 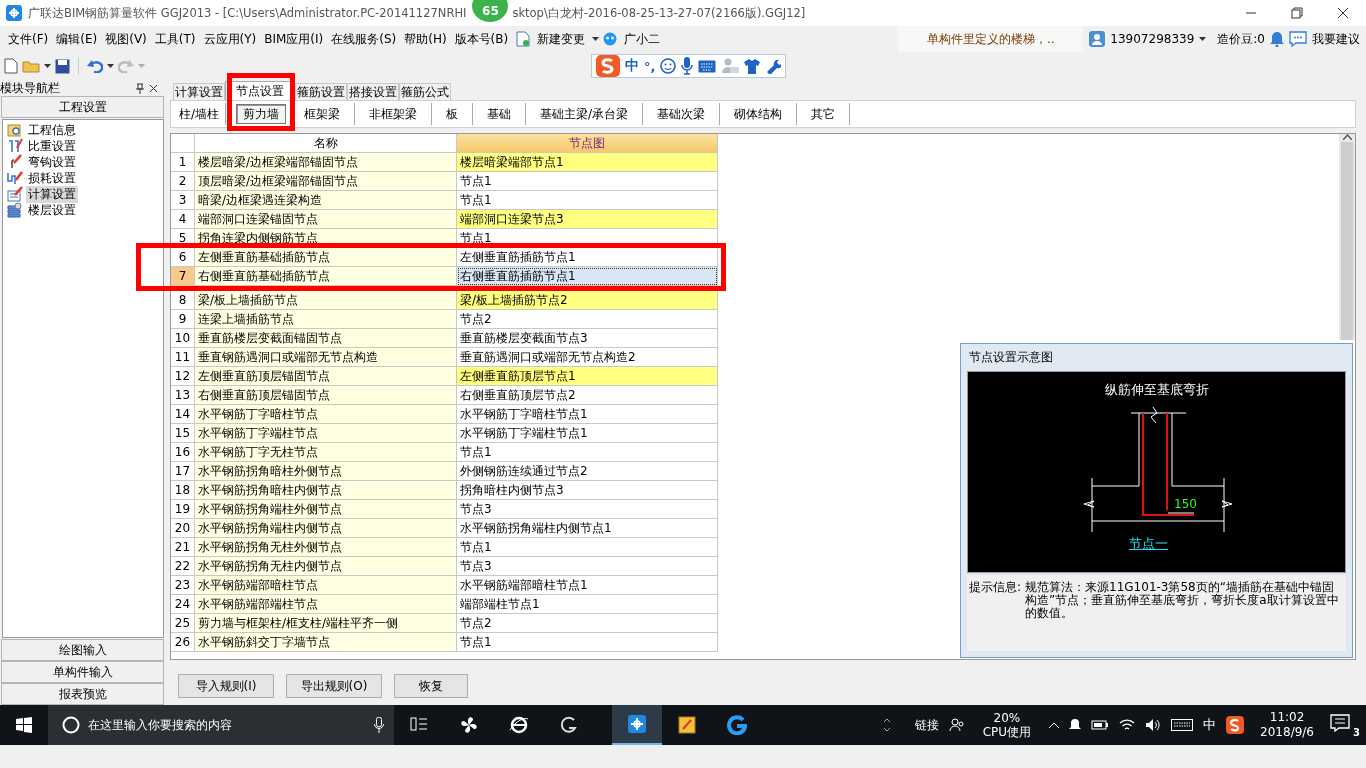 I want to click on menu-item: 在线服务(S), so click(x=364, y=39).